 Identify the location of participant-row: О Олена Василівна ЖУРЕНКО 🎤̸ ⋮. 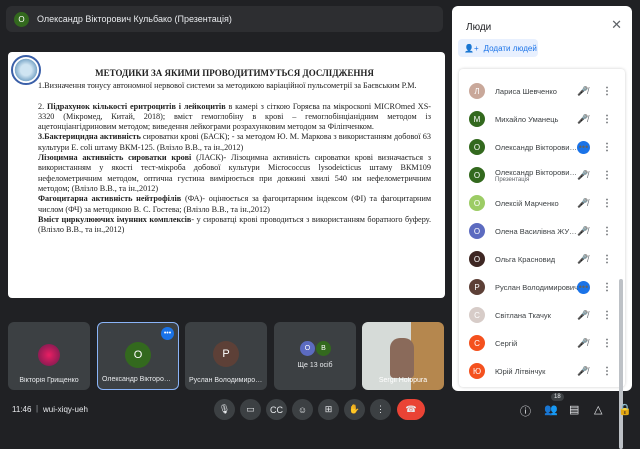
(542, 231).